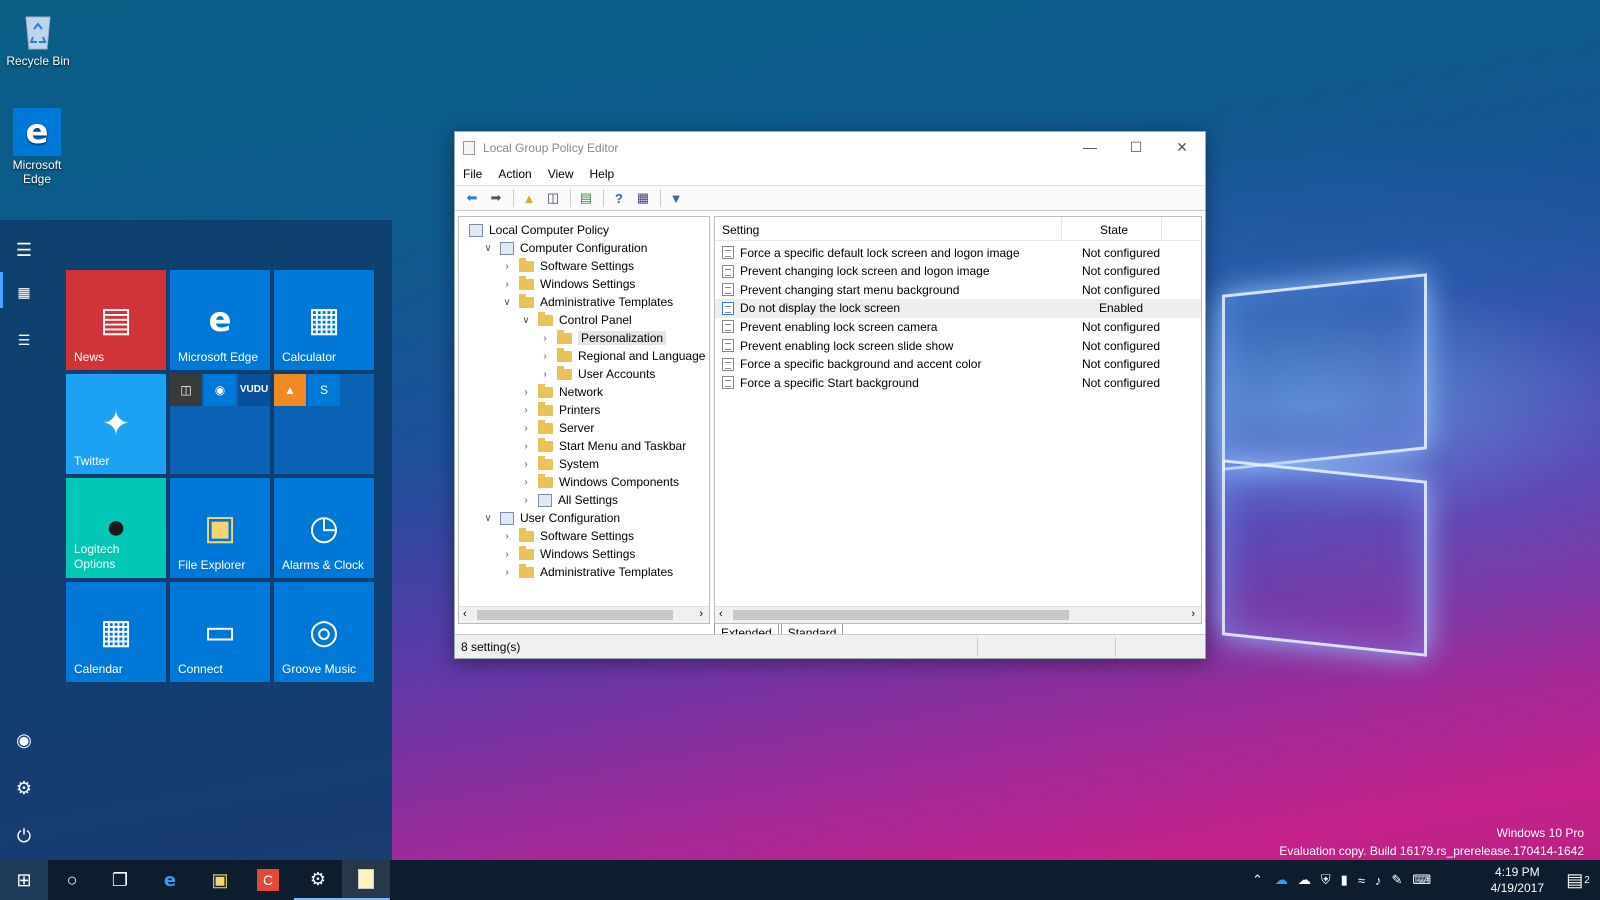  I want to click on tree-node: › All Settings, so click(569, 500).